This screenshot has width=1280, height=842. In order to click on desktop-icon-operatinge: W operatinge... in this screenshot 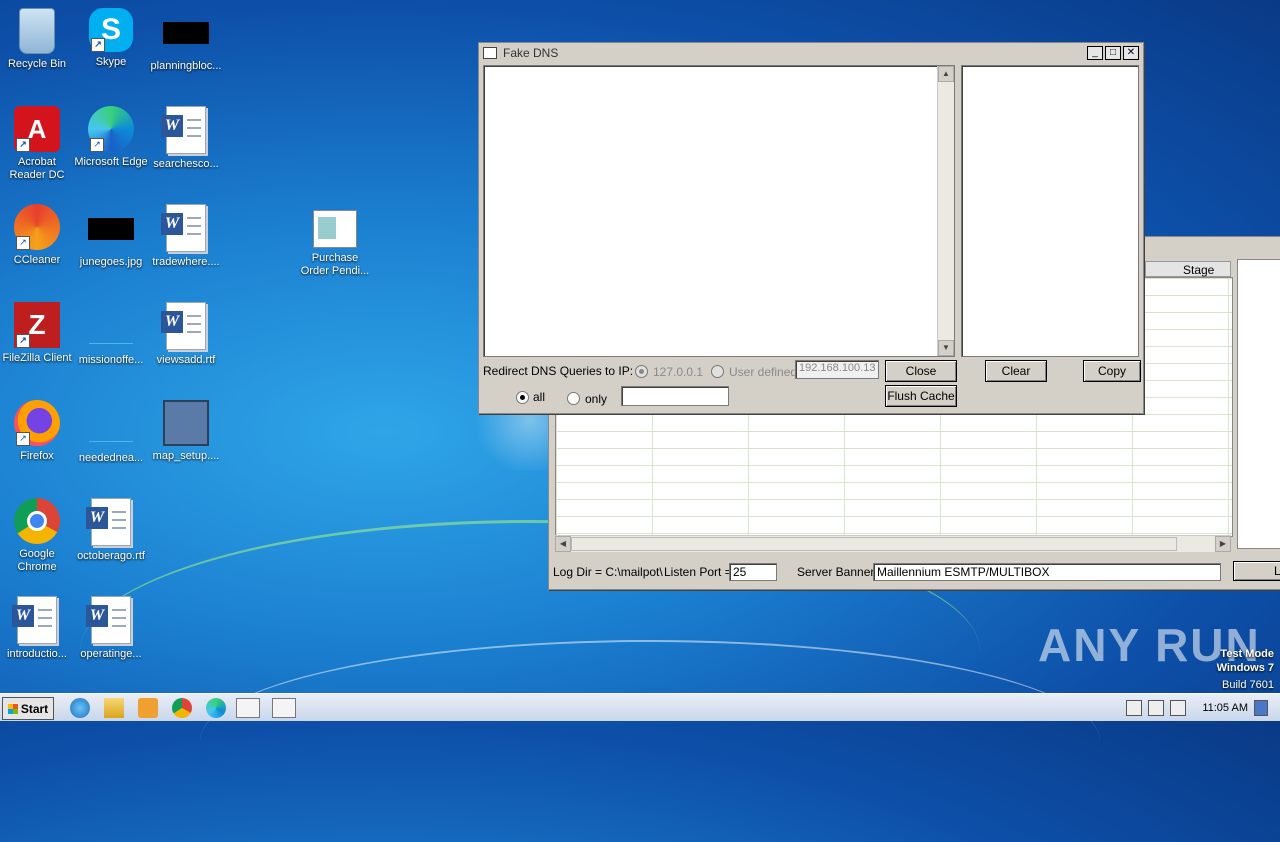, I will do `click(111, 628)`.